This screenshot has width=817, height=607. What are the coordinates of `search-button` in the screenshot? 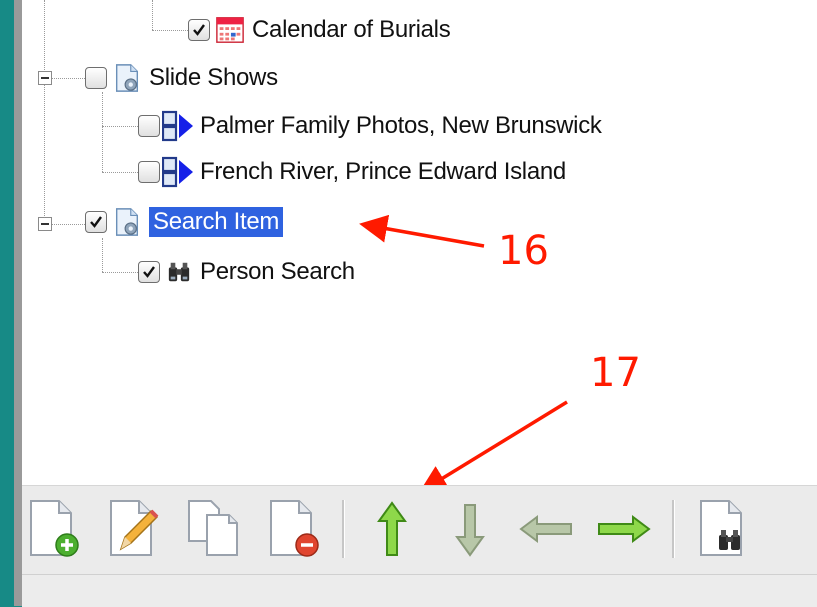 It's located at (724, 529).